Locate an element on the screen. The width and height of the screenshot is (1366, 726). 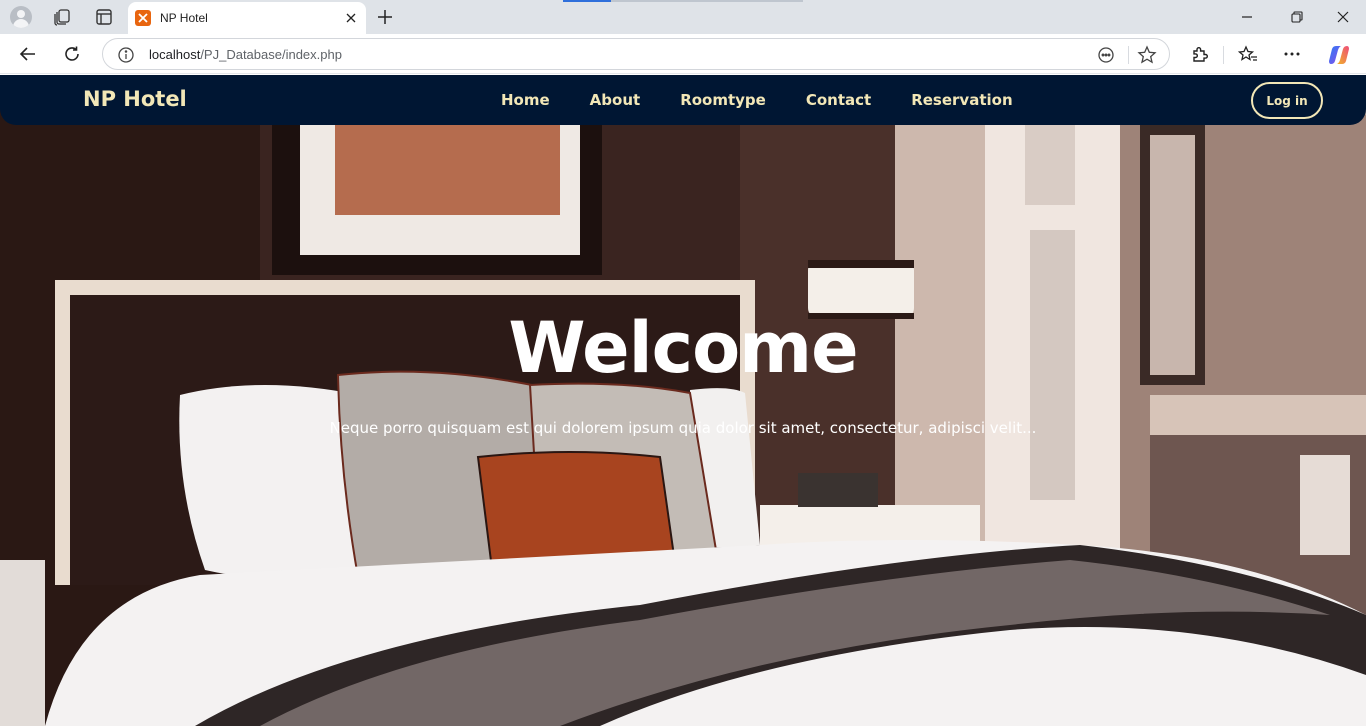
new-tab-button is located at coordinates (385, 17).